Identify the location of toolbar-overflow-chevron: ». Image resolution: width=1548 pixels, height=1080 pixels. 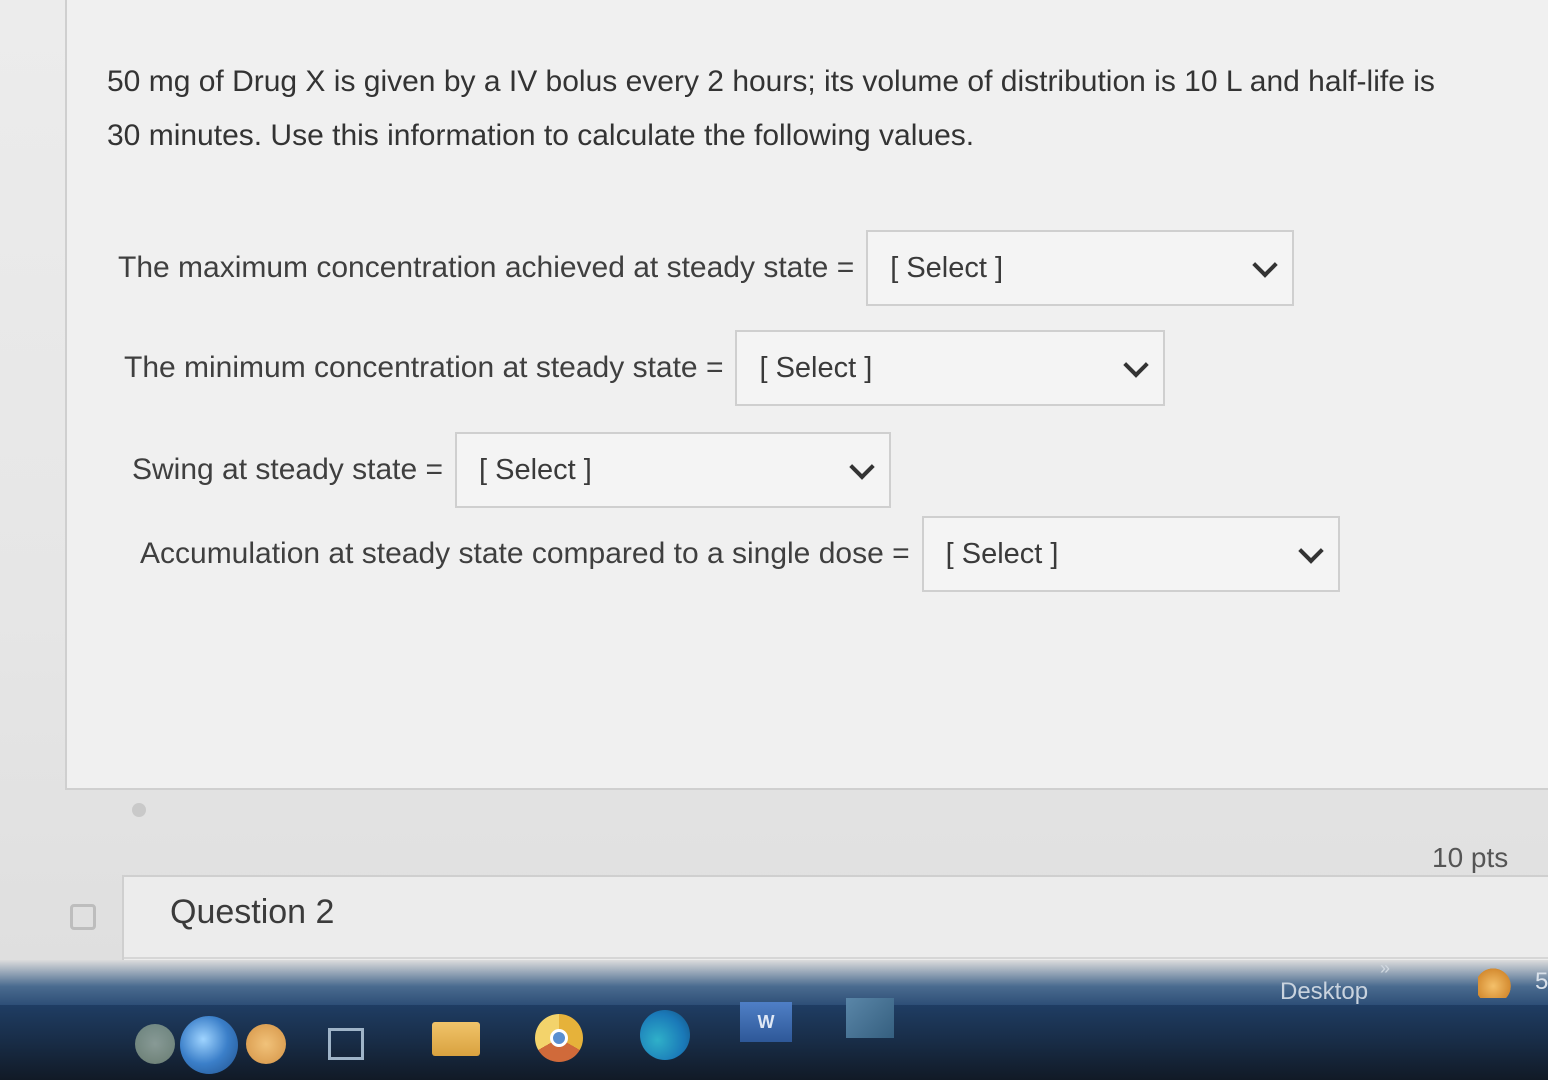
(1385, 968).